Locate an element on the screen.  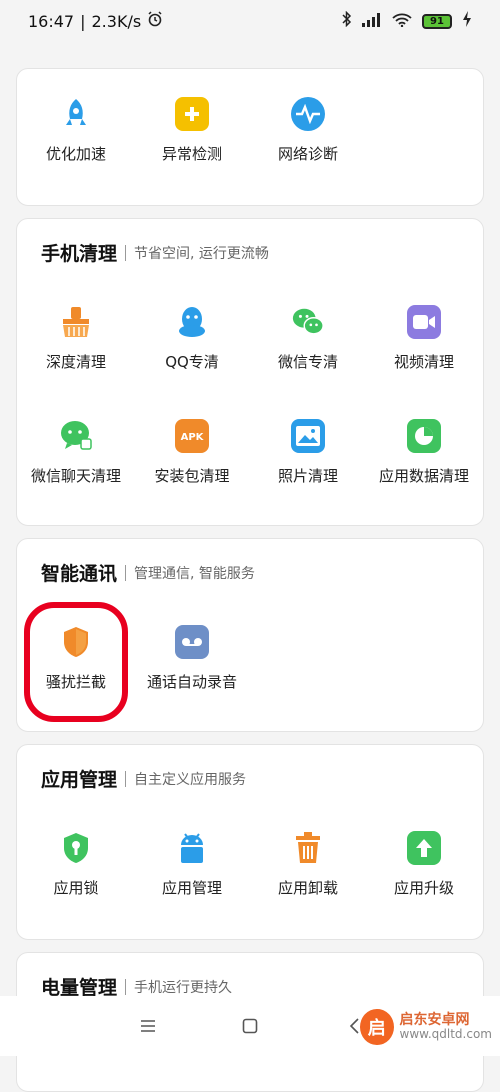
call-auto-record-item: 通话自动录音 is located at coordinates (192, 658).